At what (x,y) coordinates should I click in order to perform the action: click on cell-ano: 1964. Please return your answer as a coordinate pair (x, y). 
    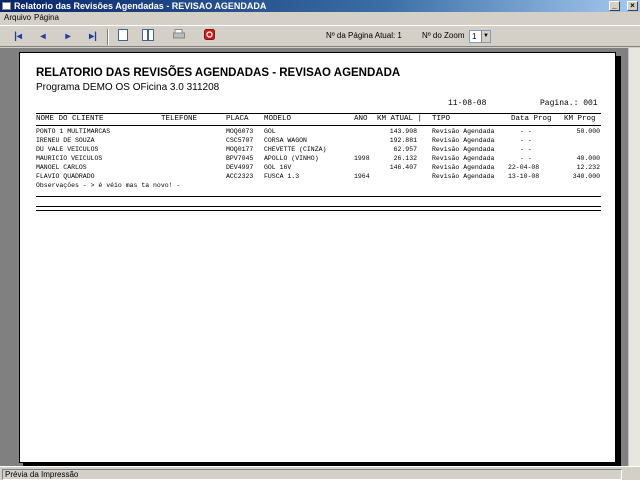
    Looking at the image, I should click on (362, 176).